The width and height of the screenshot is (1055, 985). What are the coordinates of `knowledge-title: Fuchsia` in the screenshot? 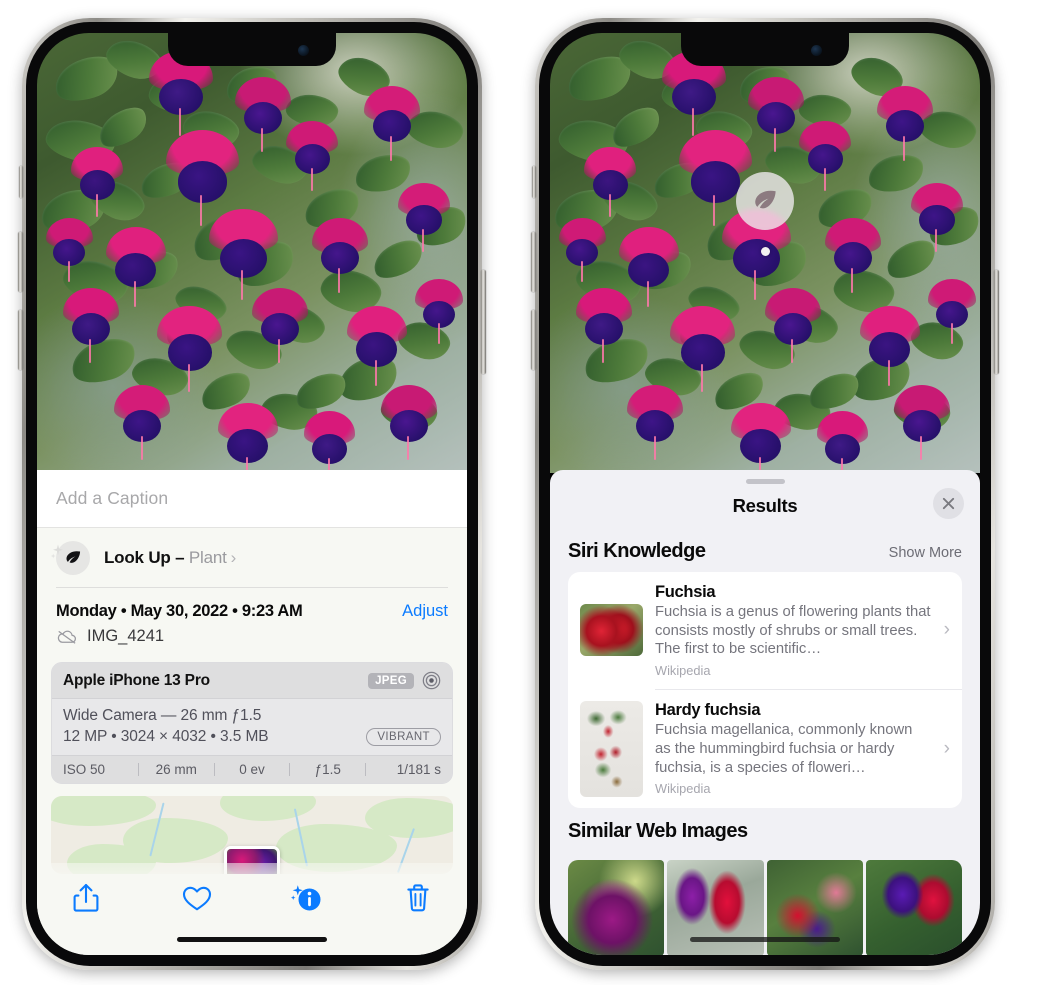 It's located at (685, 592).